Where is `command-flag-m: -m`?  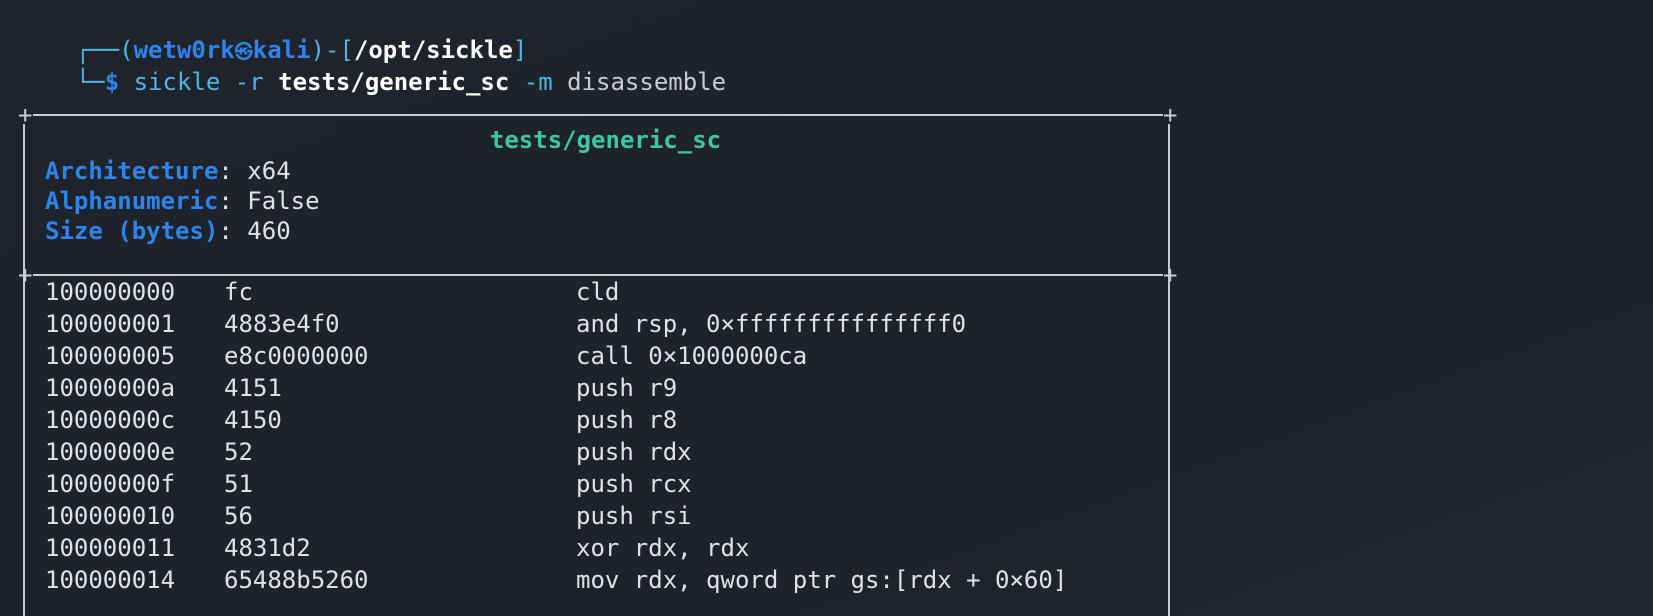
command-flag-m: -m is located at coordinates (538, 82).